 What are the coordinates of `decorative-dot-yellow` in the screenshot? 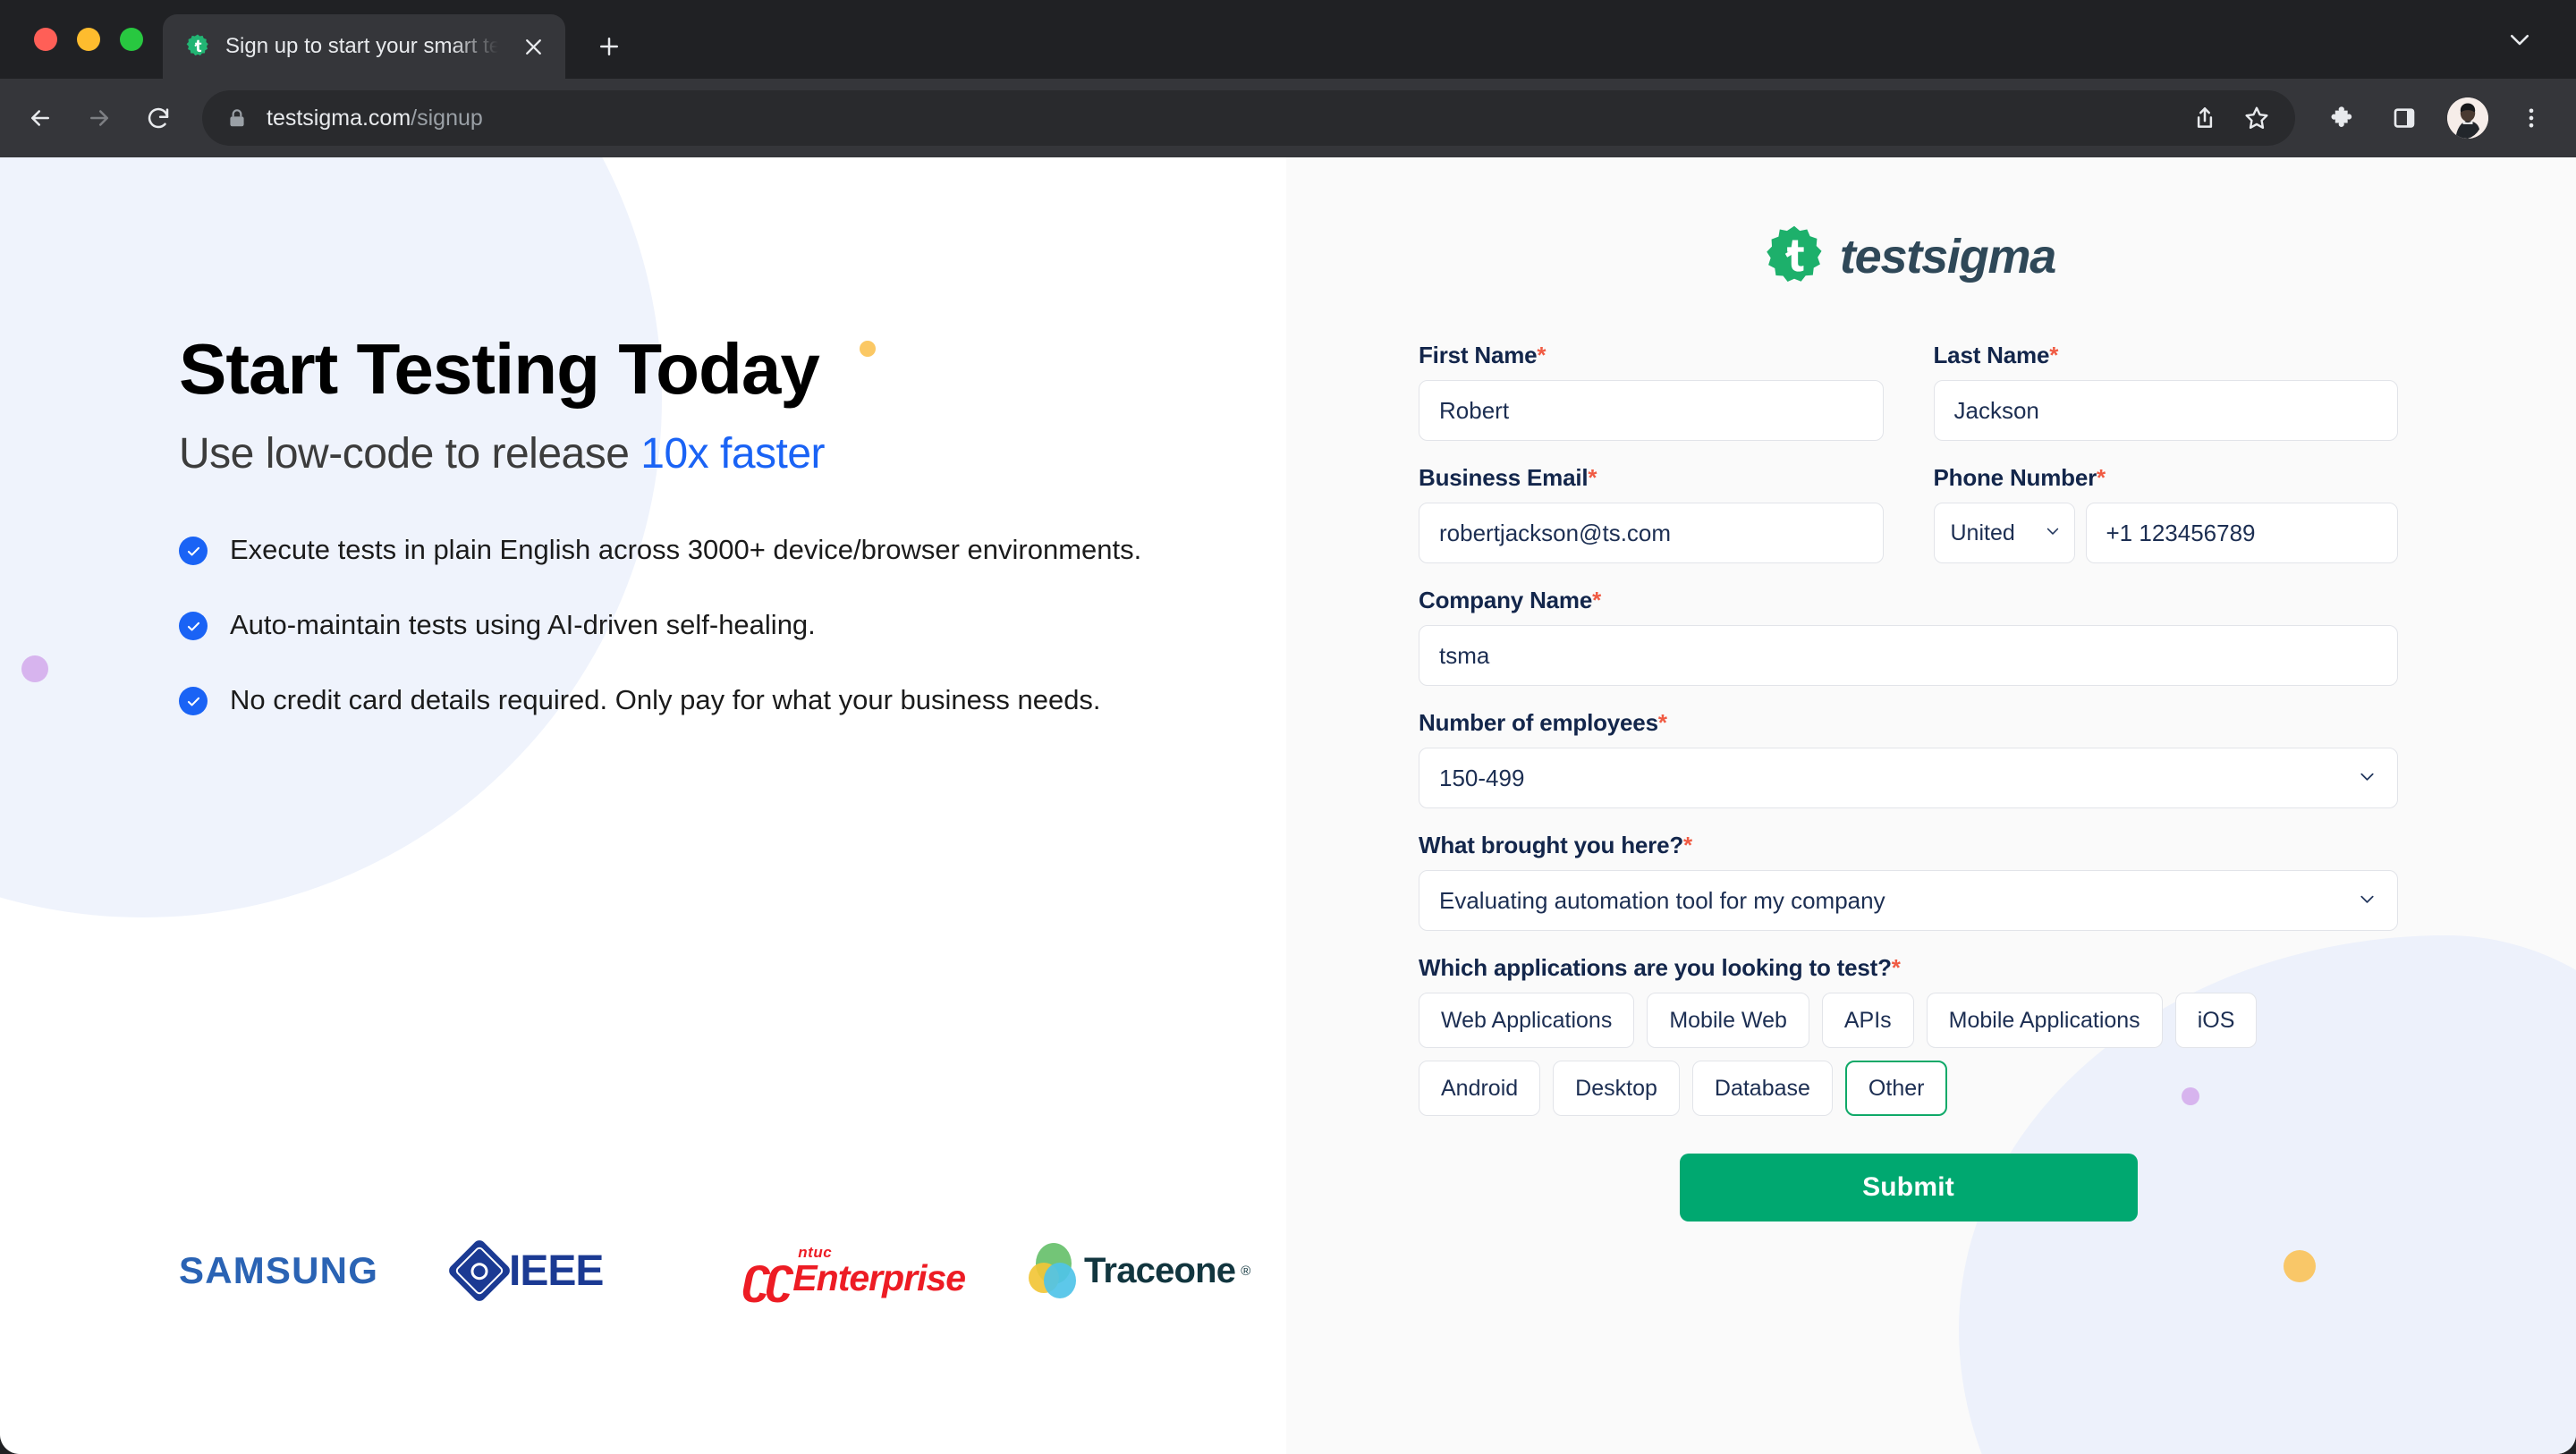 It's located at (2300, 1266).